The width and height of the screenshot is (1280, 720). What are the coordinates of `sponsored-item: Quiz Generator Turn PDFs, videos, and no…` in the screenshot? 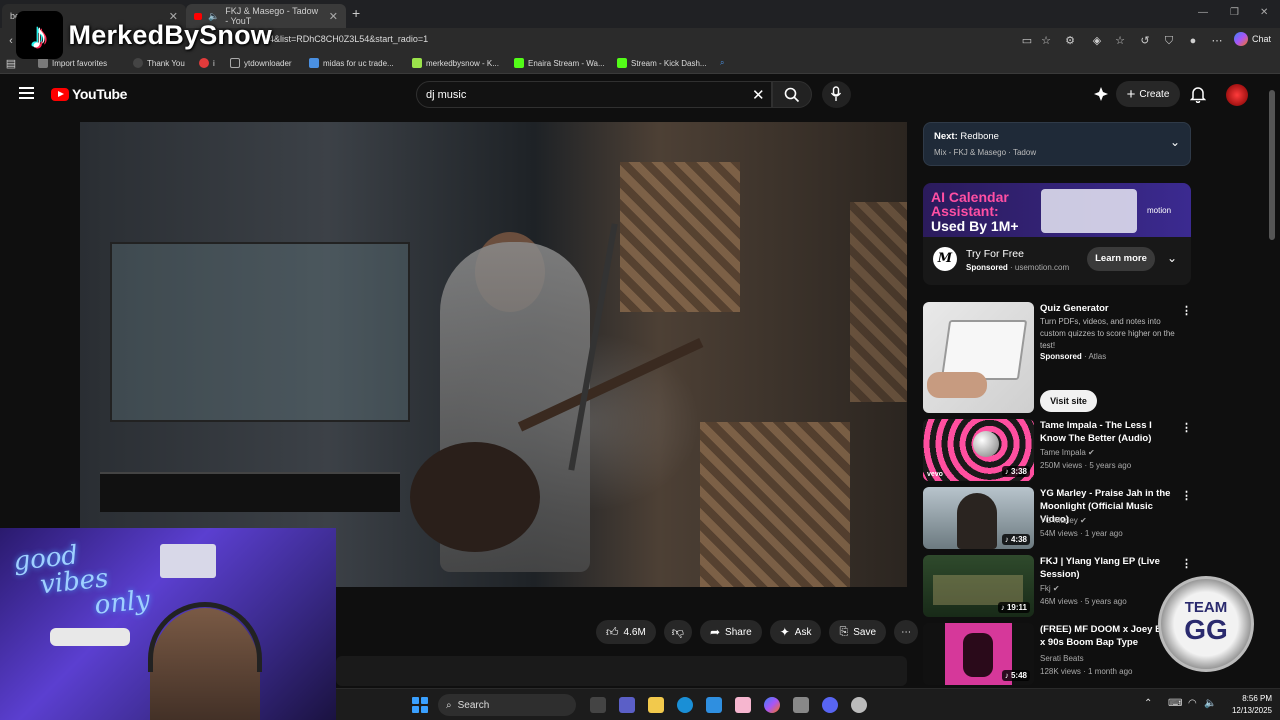 It's located at (1058, 358).